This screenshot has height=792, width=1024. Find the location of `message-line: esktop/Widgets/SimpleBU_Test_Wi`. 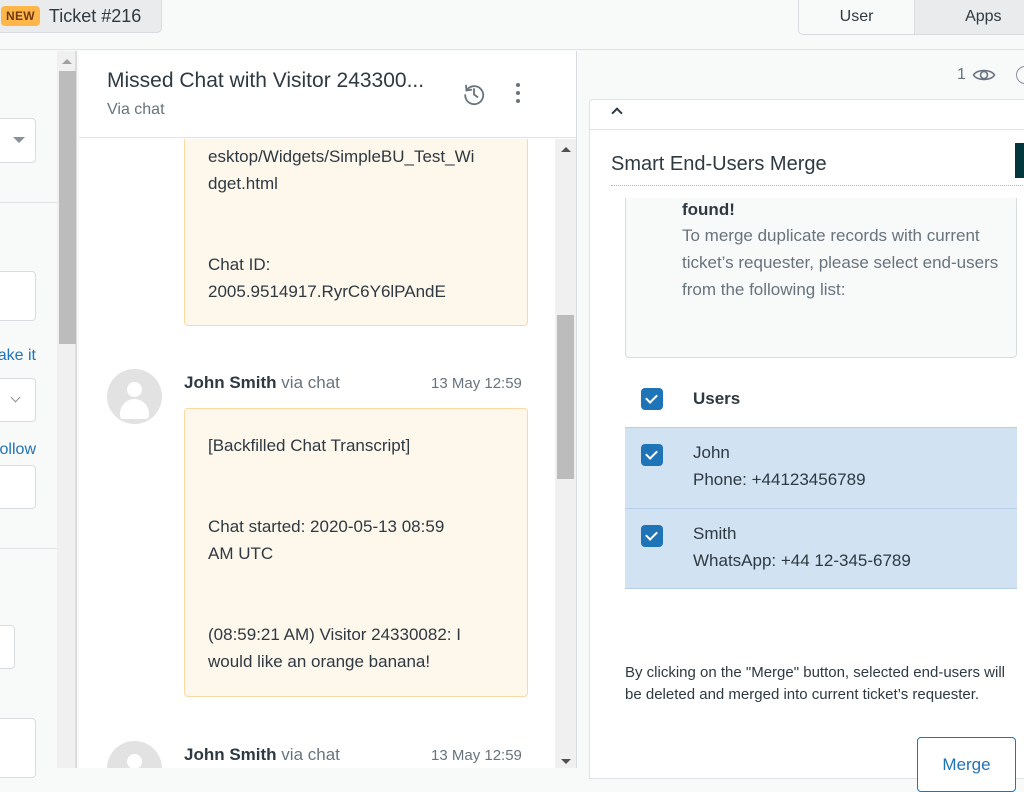

message-line: esktop/Widgets/SimpleBU_Test_Wi is located at coordinates (341, 156).